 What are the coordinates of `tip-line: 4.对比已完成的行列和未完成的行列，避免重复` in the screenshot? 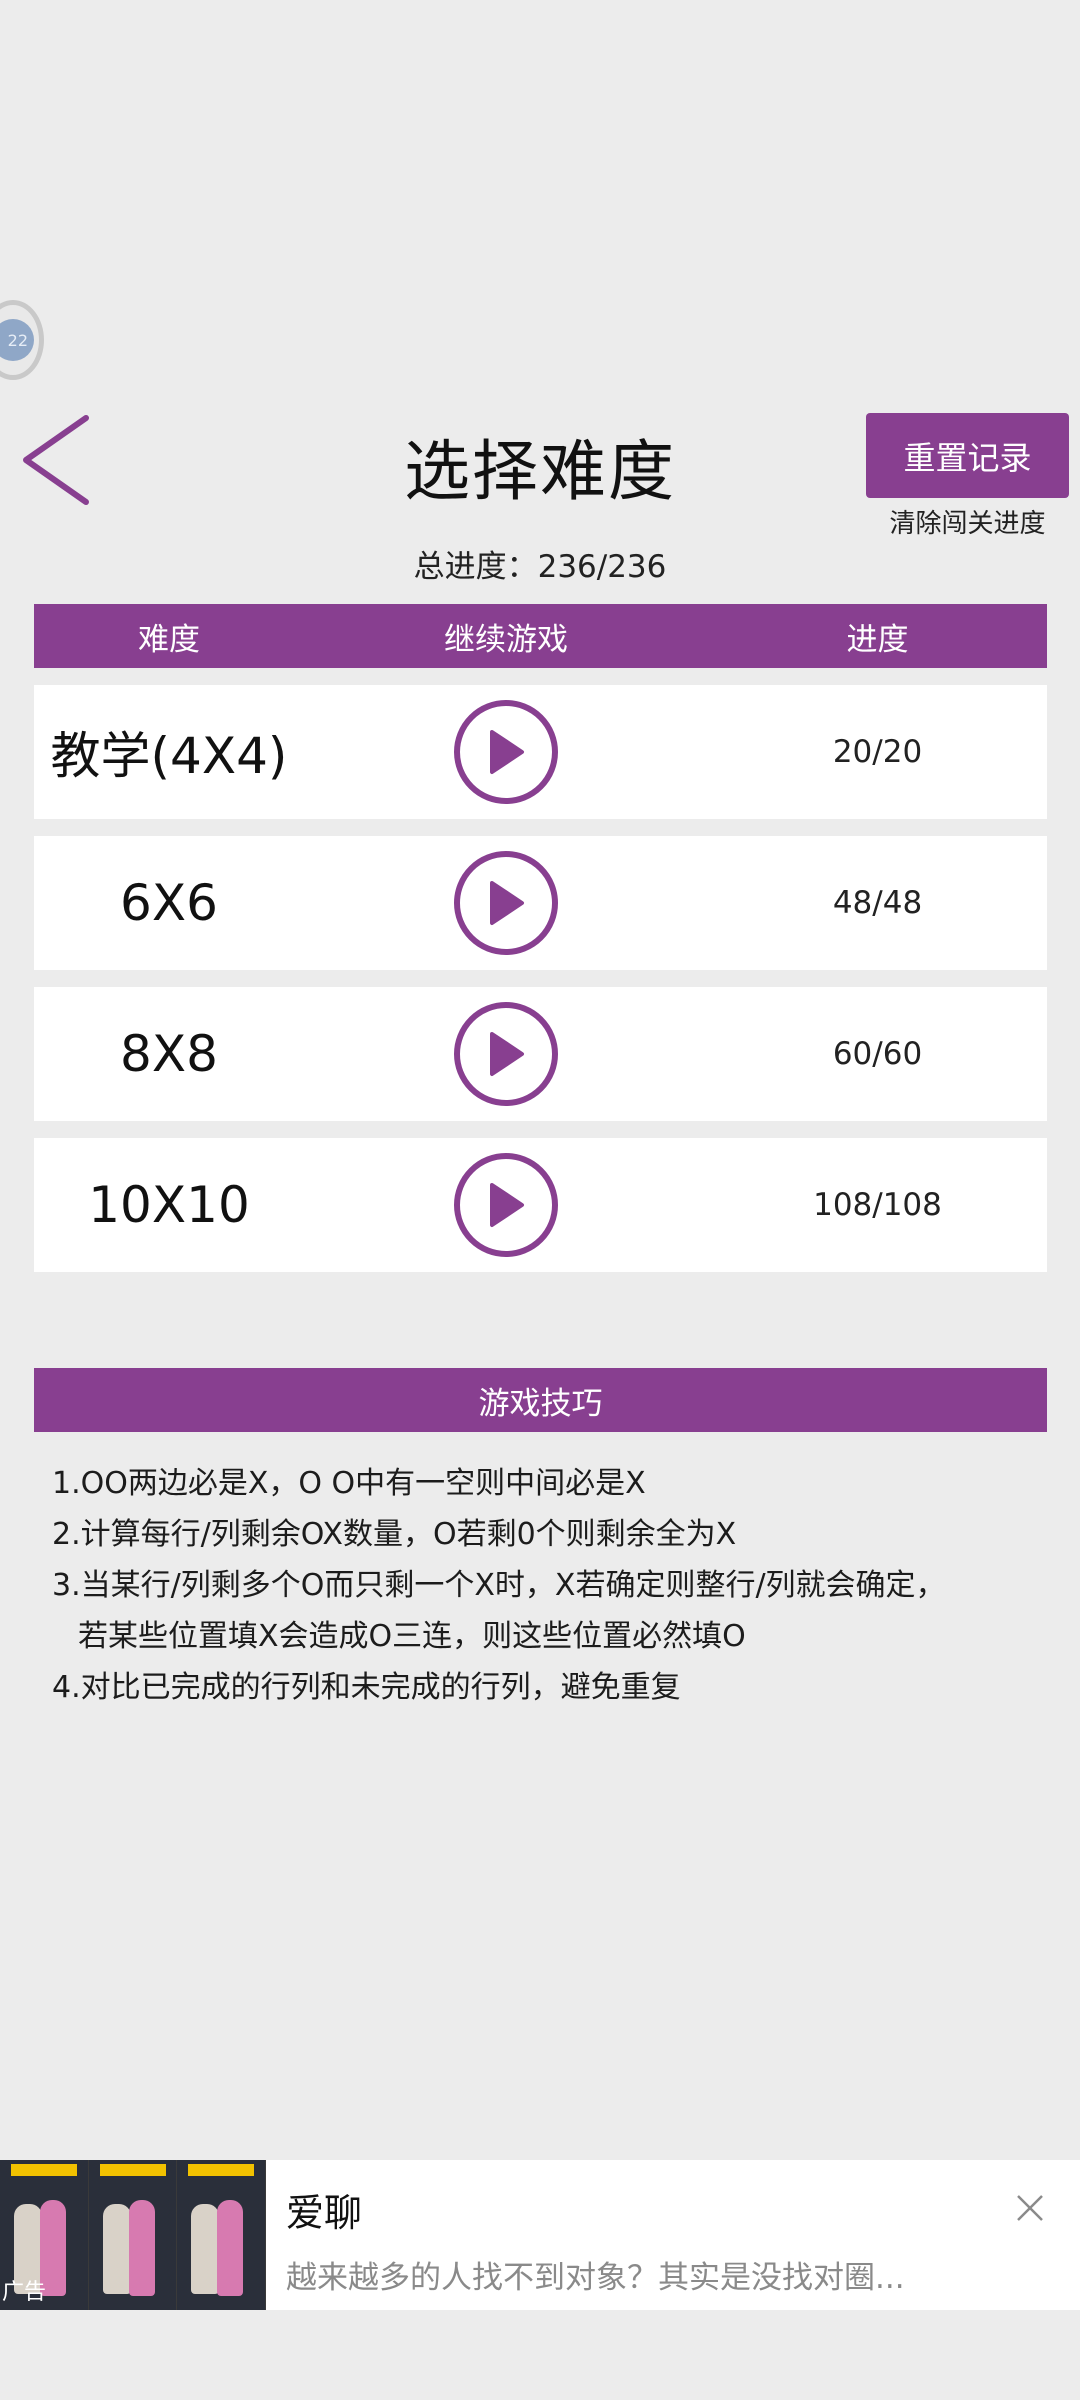 It's located at (366, 1687).